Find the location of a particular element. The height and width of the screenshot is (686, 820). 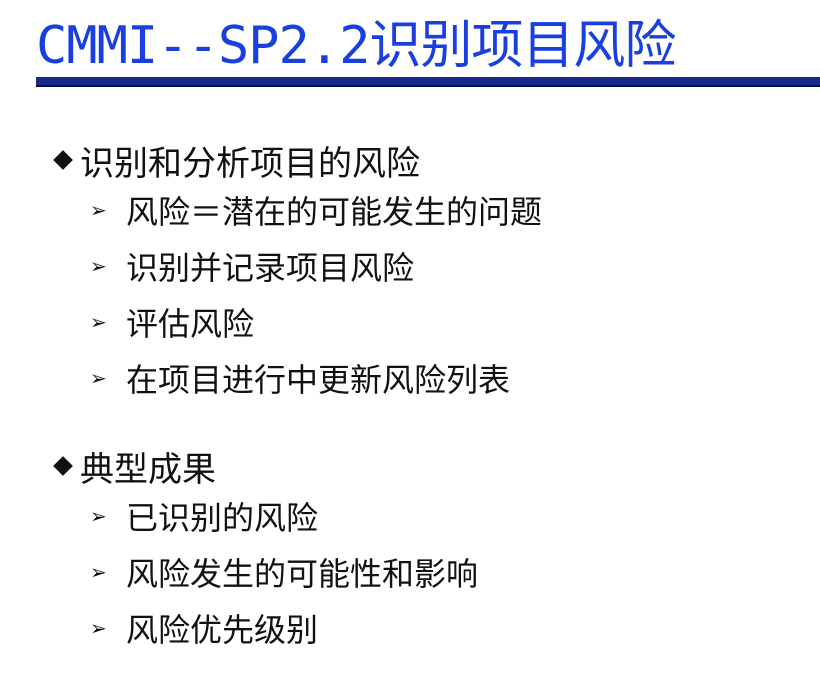

section-heading-text: 典型成果 is located at coordinates (148, 469).